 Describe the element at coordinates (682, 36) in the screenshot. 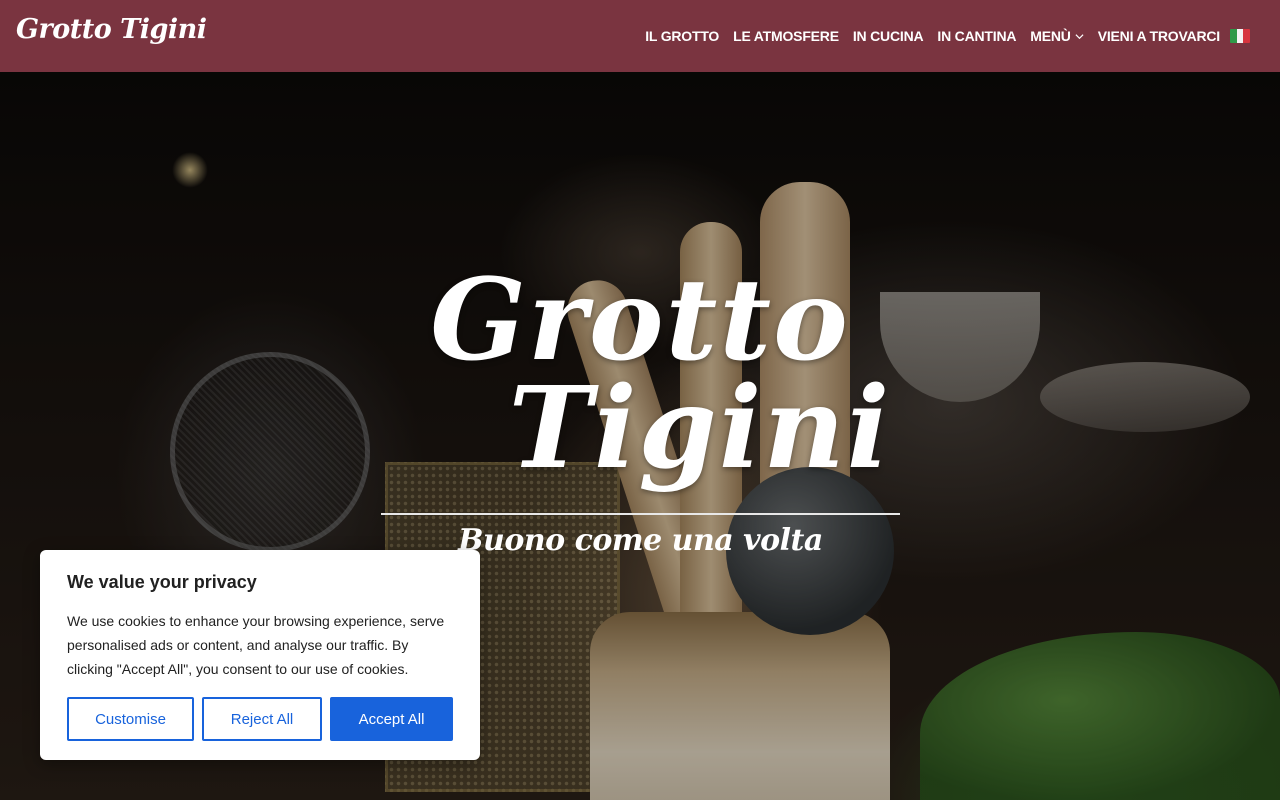

I see `nav-il-grotto: IL GROTTO` at that location.